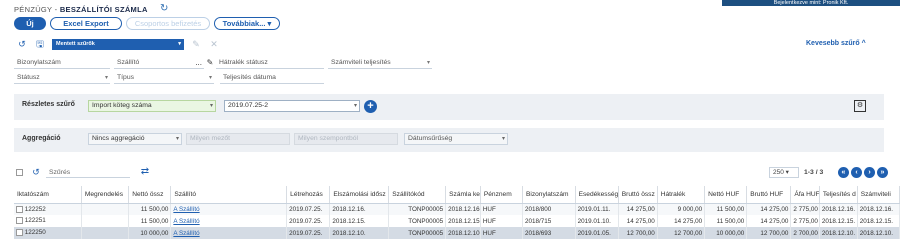  I want to click on overdue-status-field: Hátralék státusz, so click(270, 63).